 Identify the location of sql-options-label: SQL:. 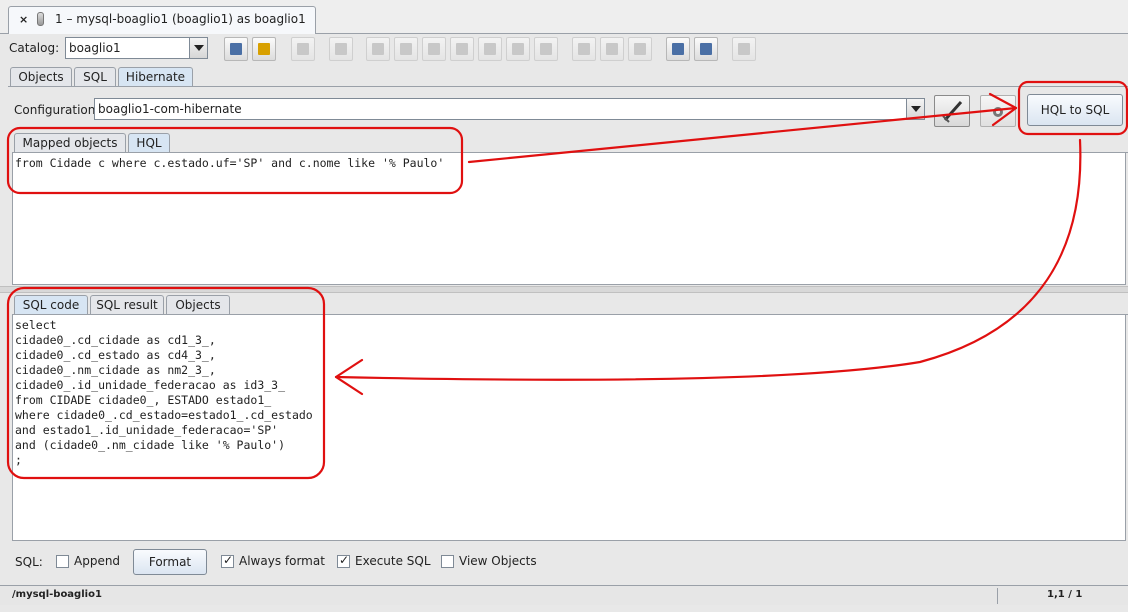
(29, 562).